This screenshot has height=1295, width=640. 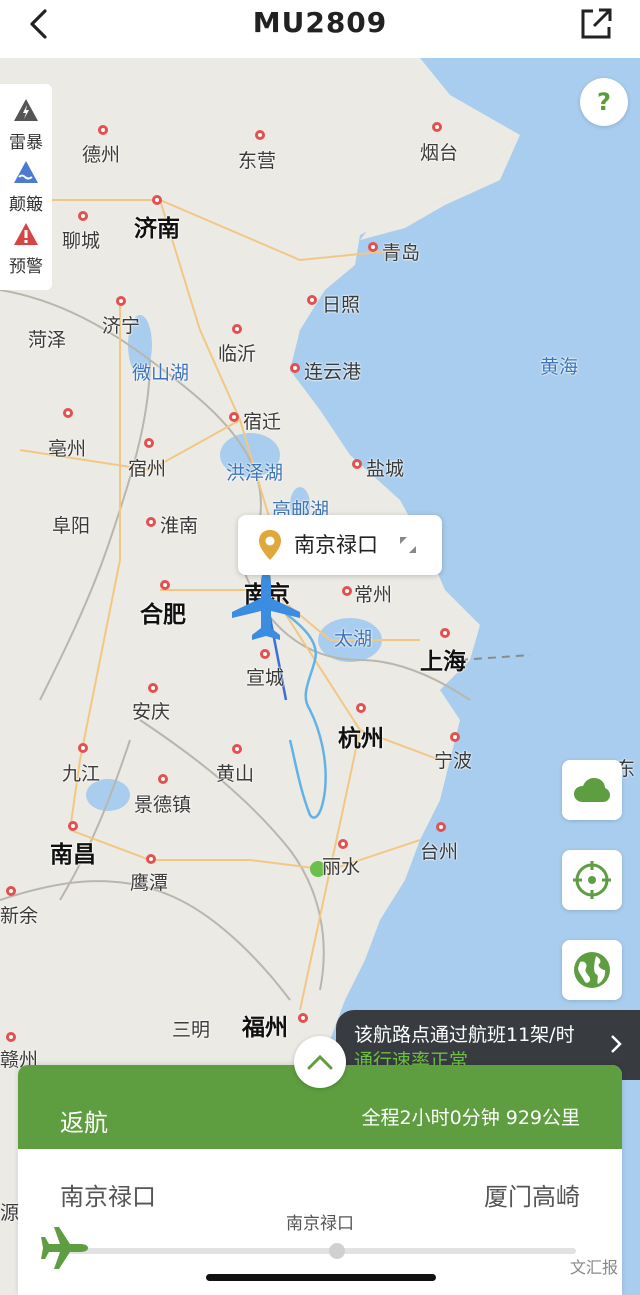 I want to click on map-label-city: 青岛, so click(x=401, y=253).